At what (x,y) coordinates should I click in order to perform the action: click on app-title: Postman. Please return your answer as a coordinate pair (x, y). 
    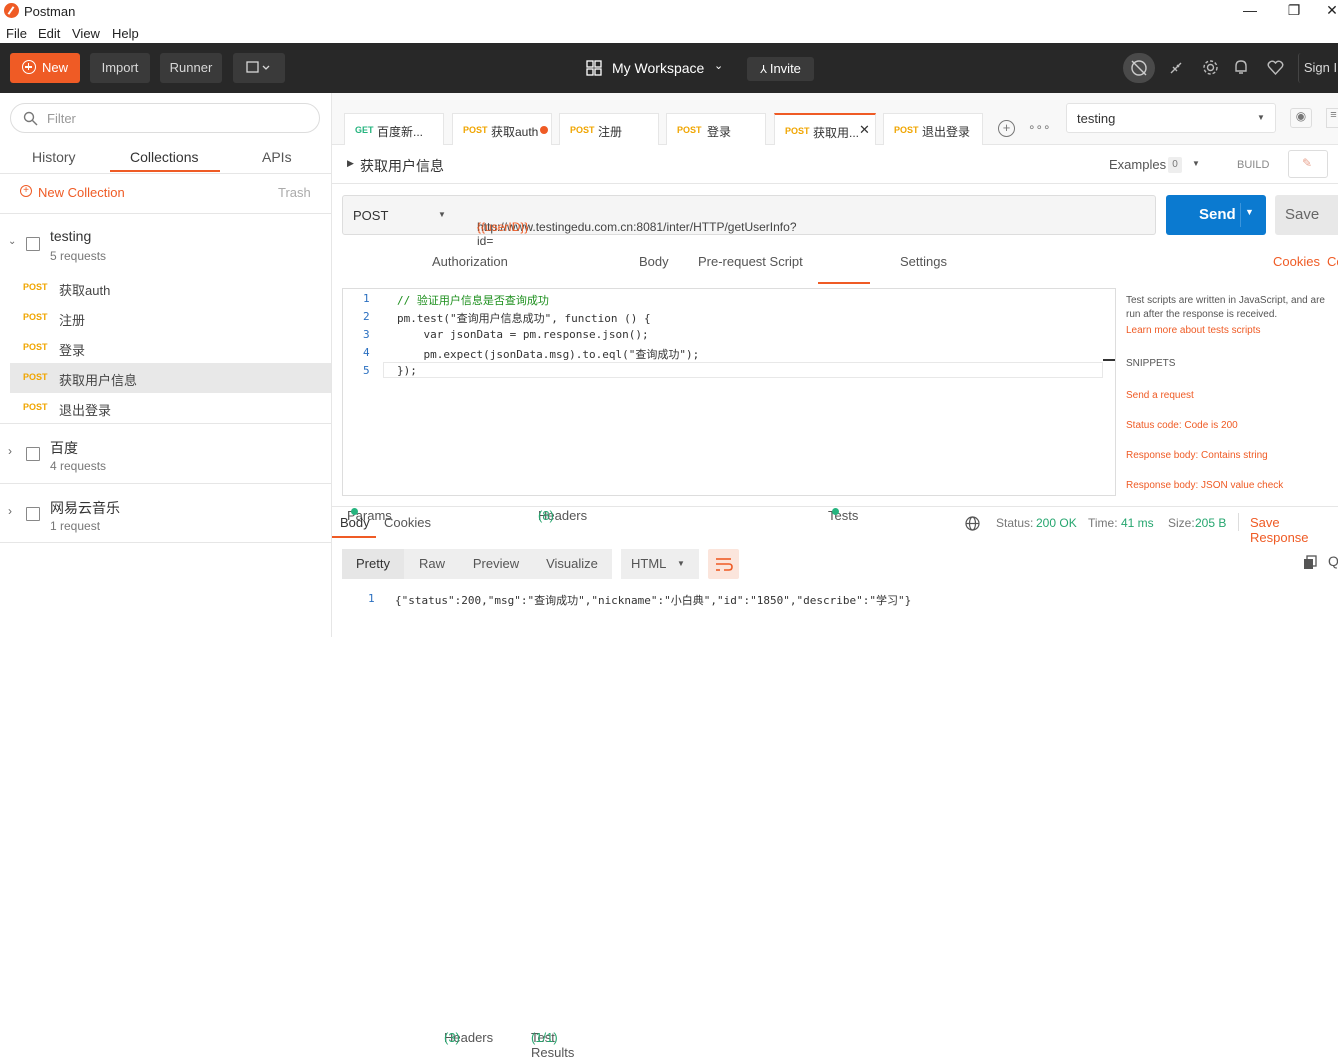
    Looking at the image, I should click on (50, 11).